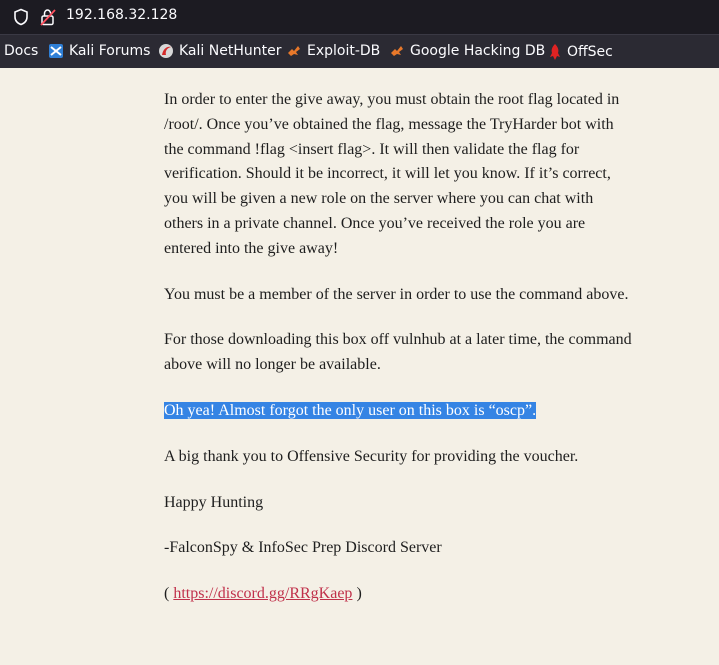 The height and width of the screenshot is (665, 719). I want to click on address-bar: 192.168.32.128, so click(359, 17).